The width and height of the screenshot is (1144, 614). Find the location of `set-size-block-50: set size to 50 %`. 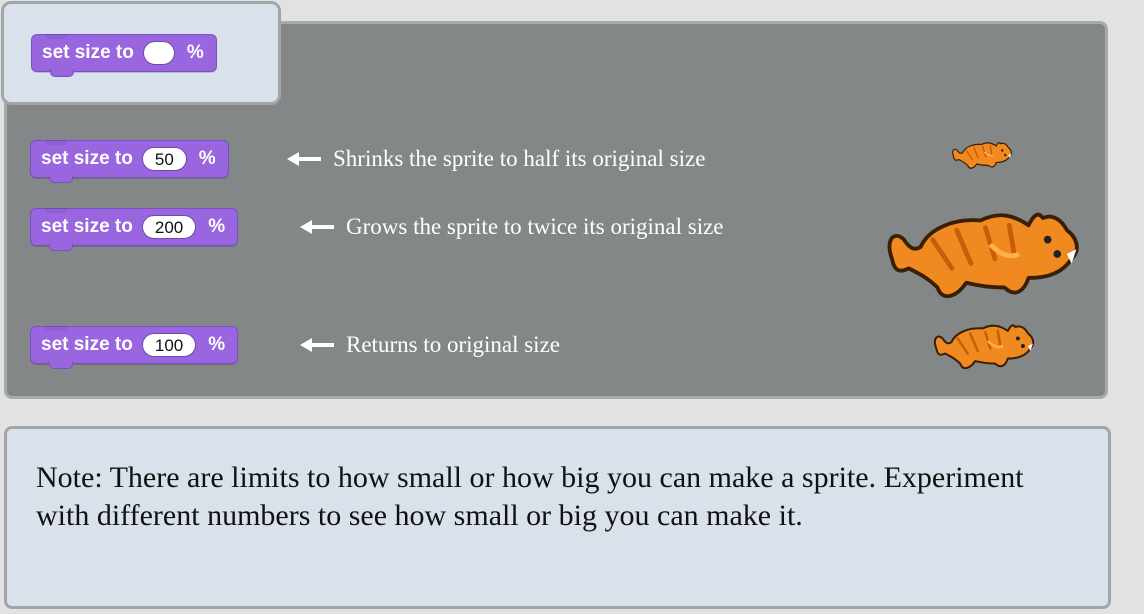

set-size-block-50: set size to 50 % is located at coordinates (129, 161).